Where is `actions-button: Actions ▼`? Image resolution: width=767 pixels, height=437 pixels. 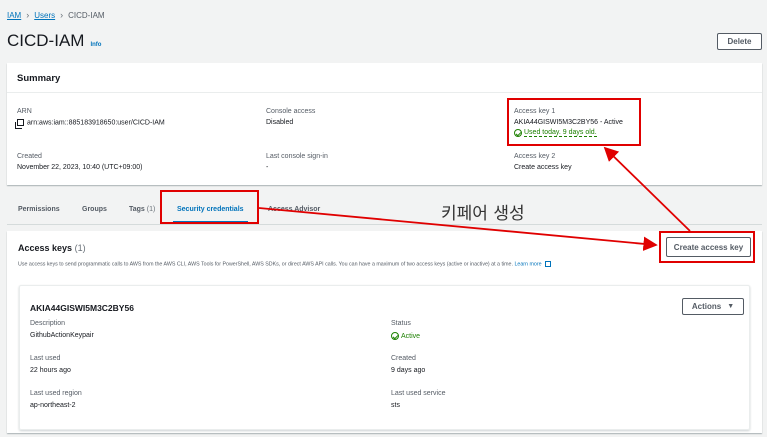 actions-button: Actions ▼ is located at coordinates (713, 306).